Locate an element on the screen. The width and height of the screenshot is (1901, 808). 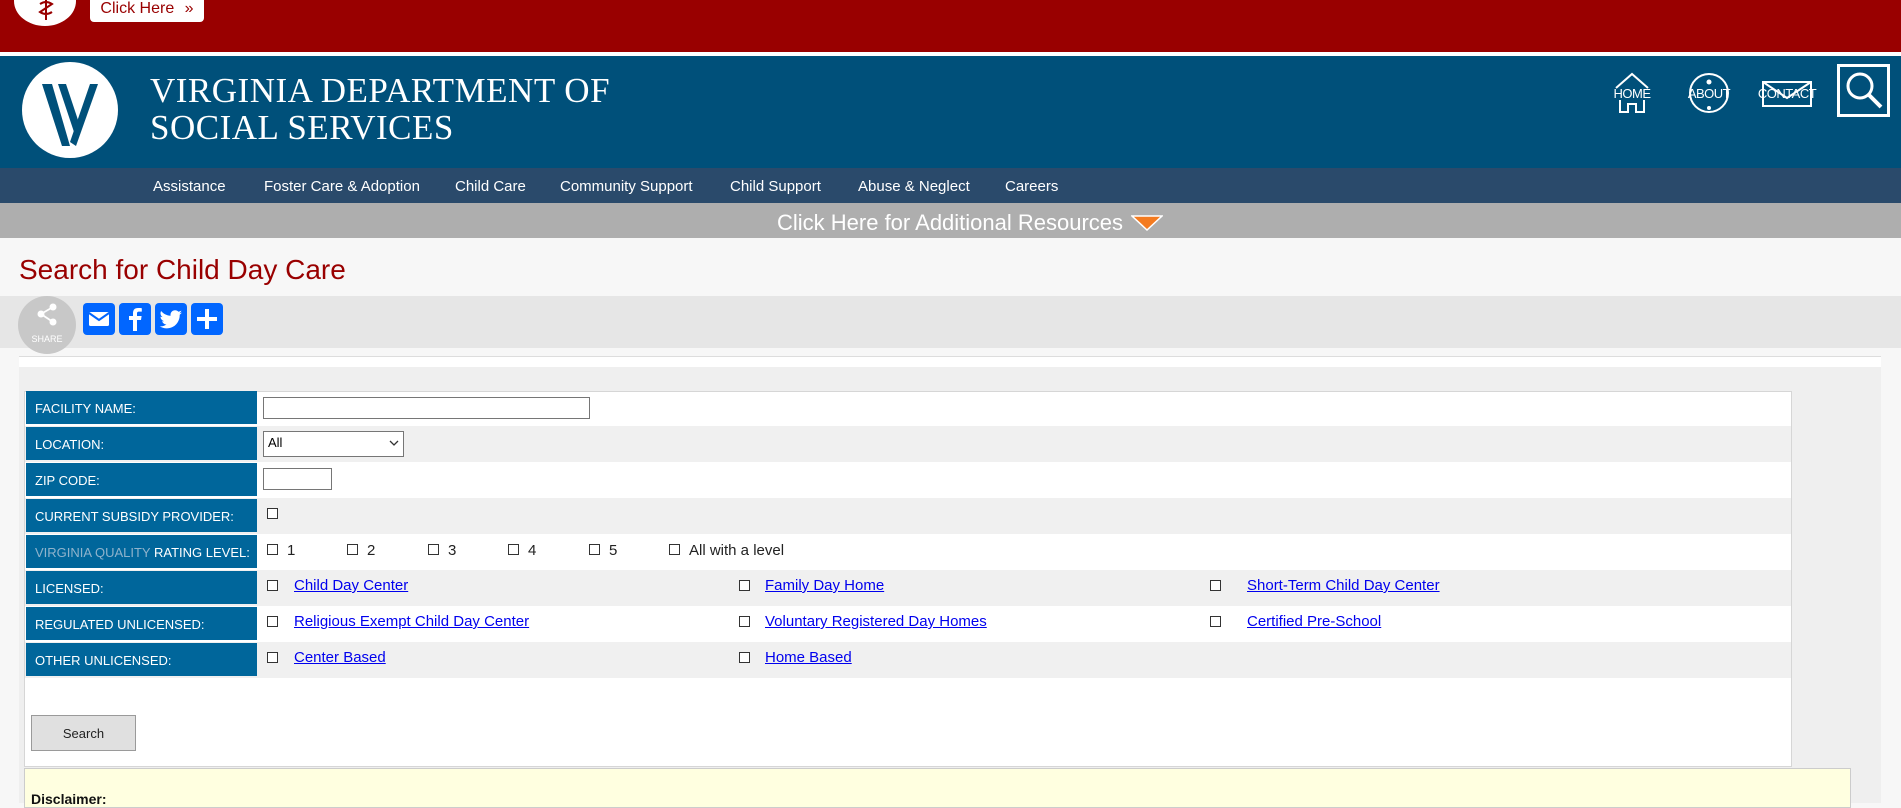
home-based-checkbox is located at coordinates (744, 657).